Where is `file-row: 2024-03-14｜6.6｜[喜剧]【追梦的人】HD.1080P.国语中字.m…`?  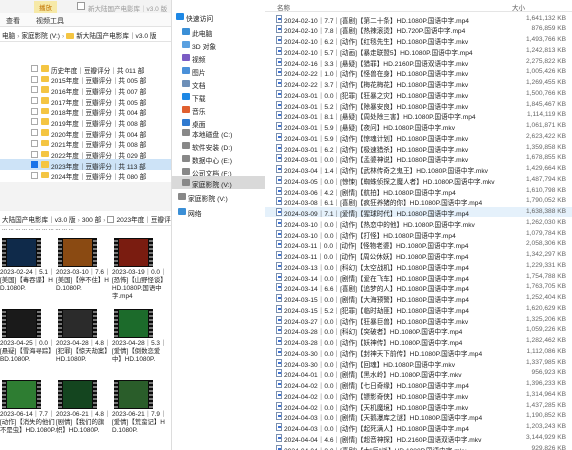 file-row: 2024-03-14｜6.6｜[喜剧]【追梦的人】HD.1080P.国语中字.m… is located at coordinates (418, 287).